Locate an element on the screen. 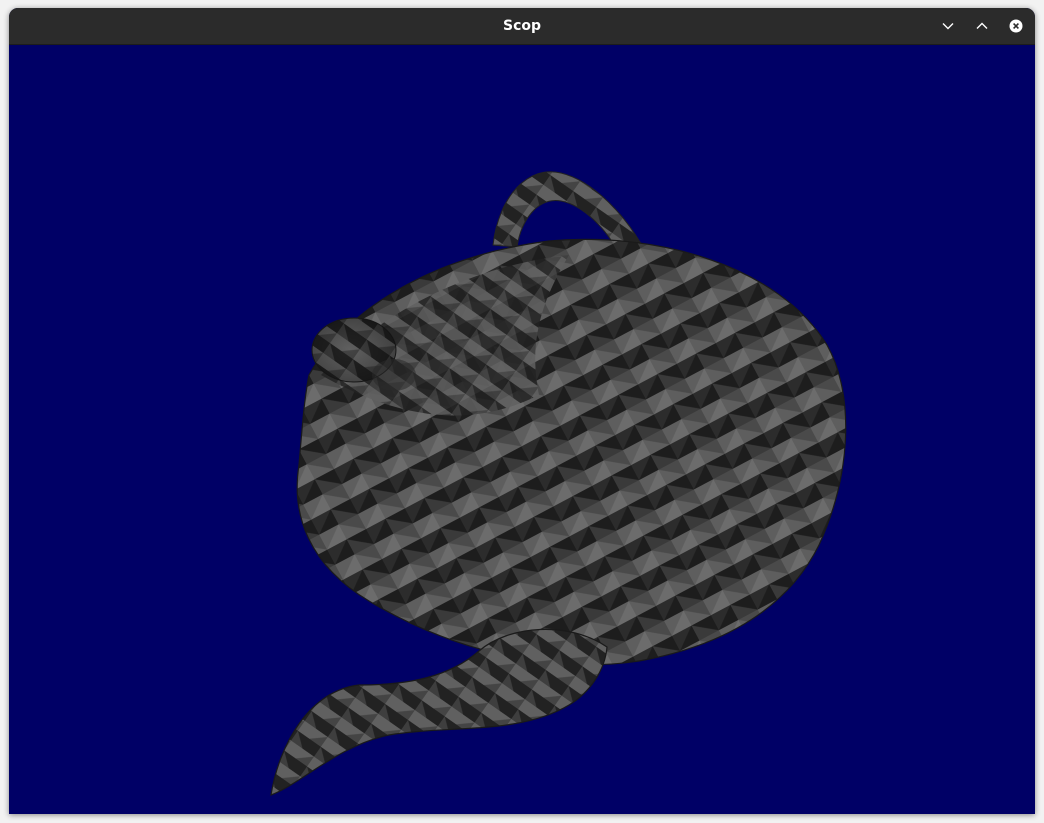  minimize-button is located at coordinates (948, 26).